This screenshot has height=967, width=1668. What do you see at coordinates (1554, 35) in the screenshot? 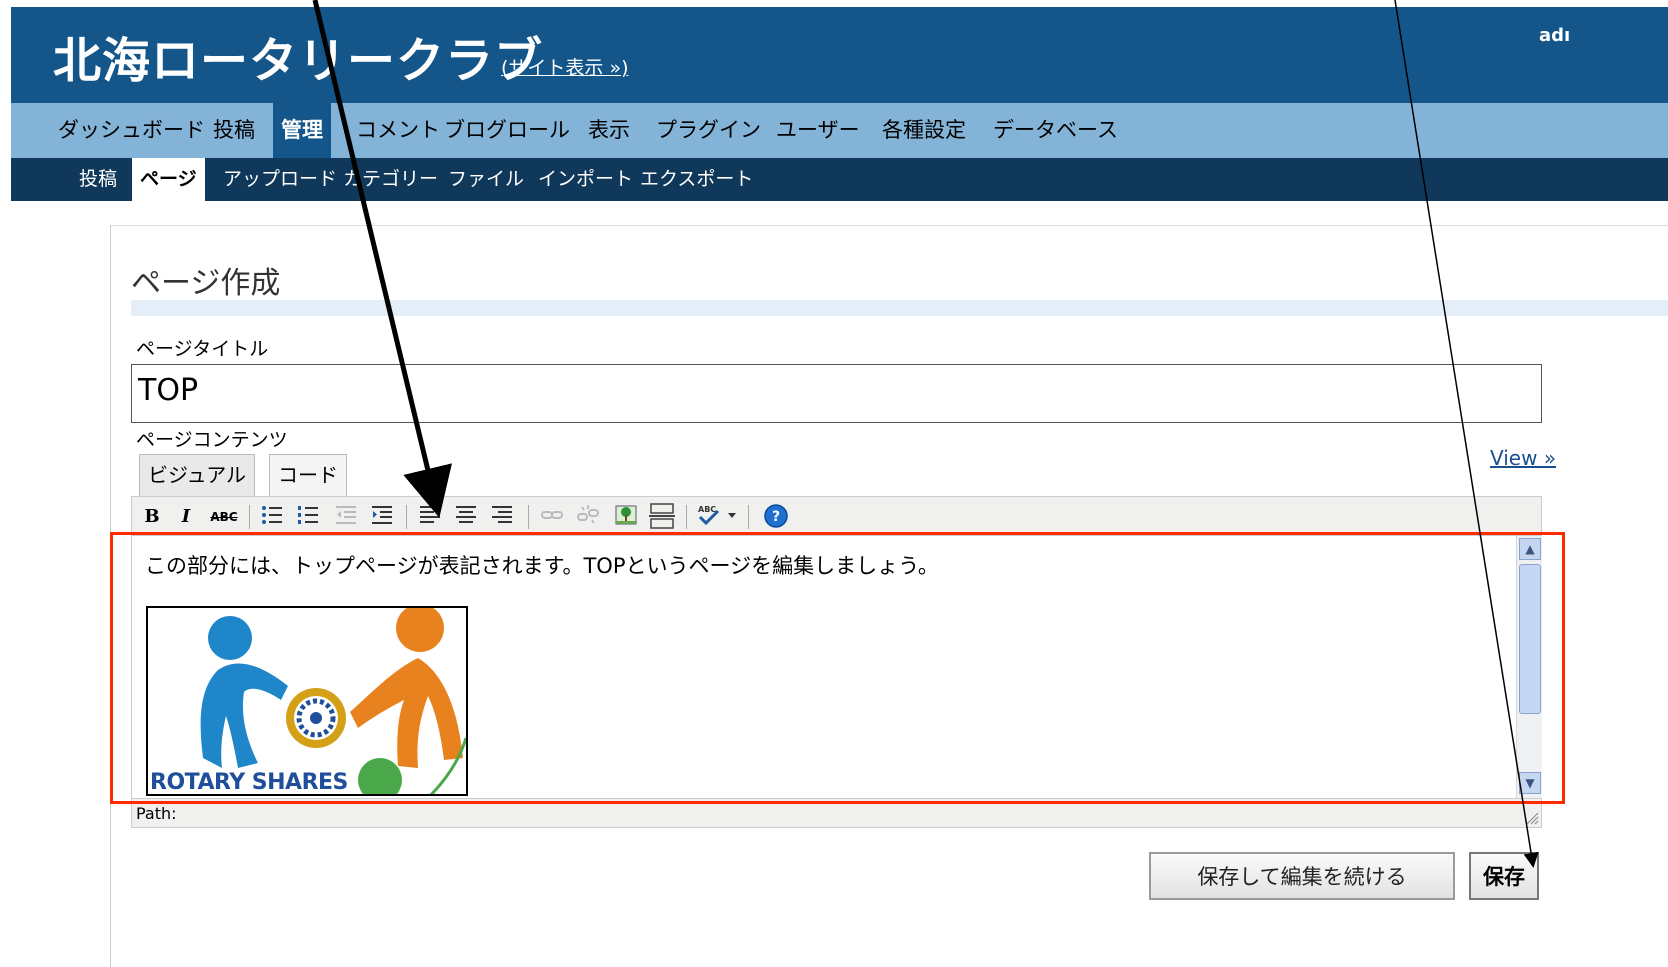
I see `user-name: adı` at bounding box center [1554, 35].